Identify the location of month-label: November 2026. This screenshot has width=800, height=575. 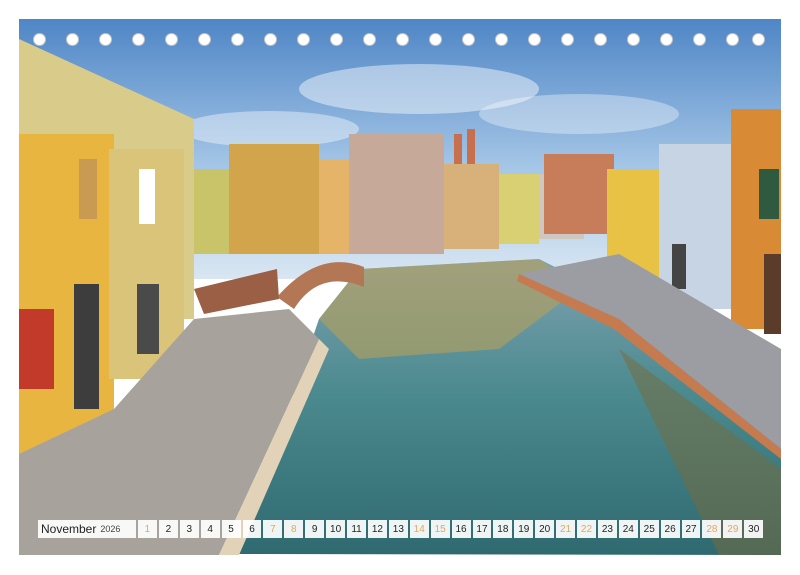
(87, 529).